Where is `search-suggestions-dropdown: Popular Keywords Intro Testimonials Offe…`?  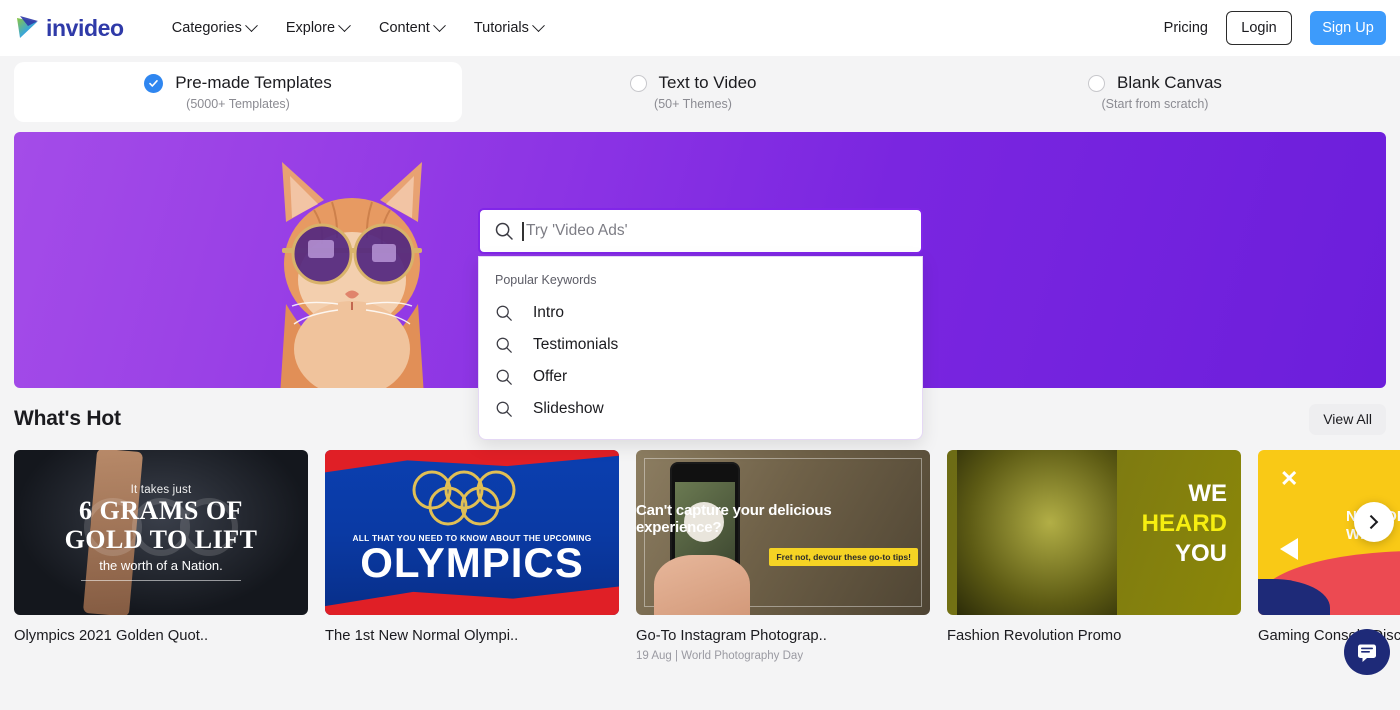
search-suggestions-dropdown: Popular Keywords Intro Testimonials Offe… is located at coordinates (700, 348).